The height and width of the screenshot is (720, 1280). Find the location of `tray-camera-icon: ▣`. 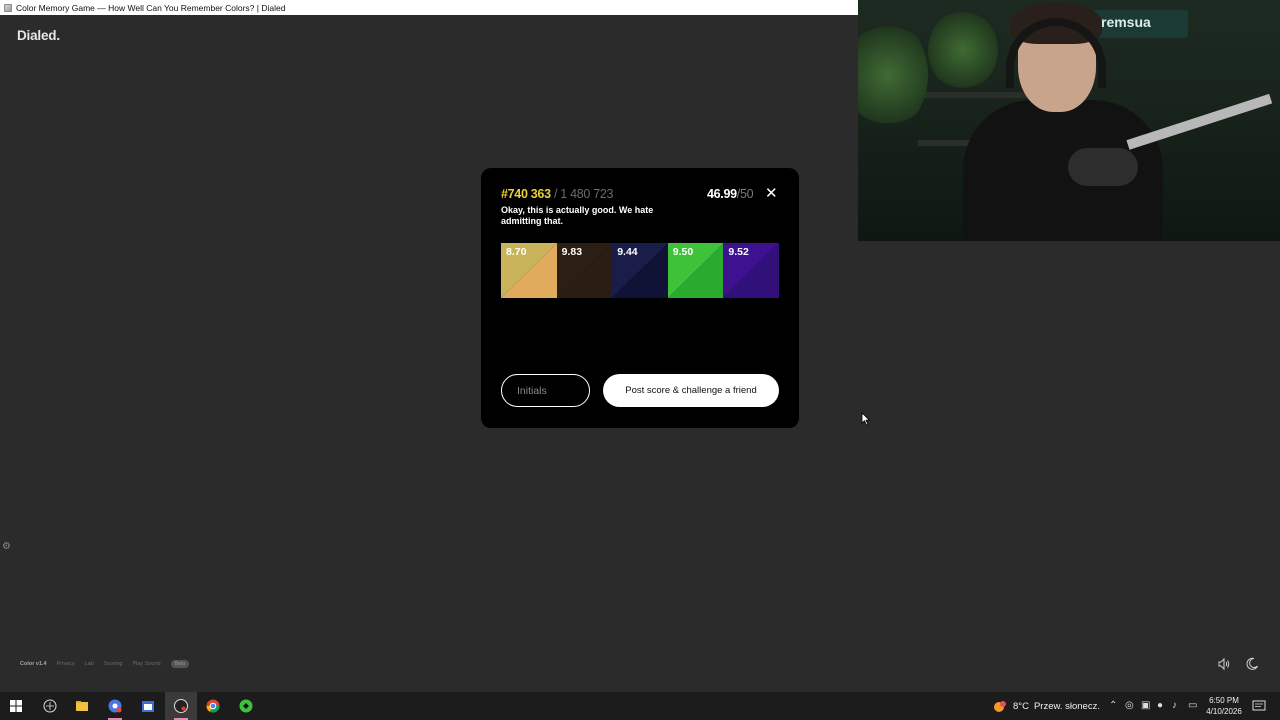

tray-camera-icon: ▣ is located at coordinates (1145, 705).